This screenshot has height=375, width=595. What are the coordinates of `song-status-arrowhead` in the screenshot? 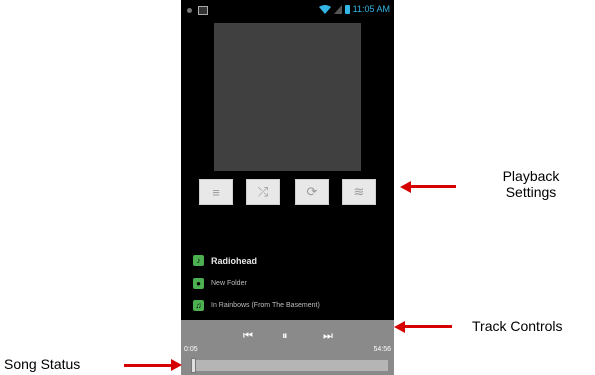 It's located at (176, 365).